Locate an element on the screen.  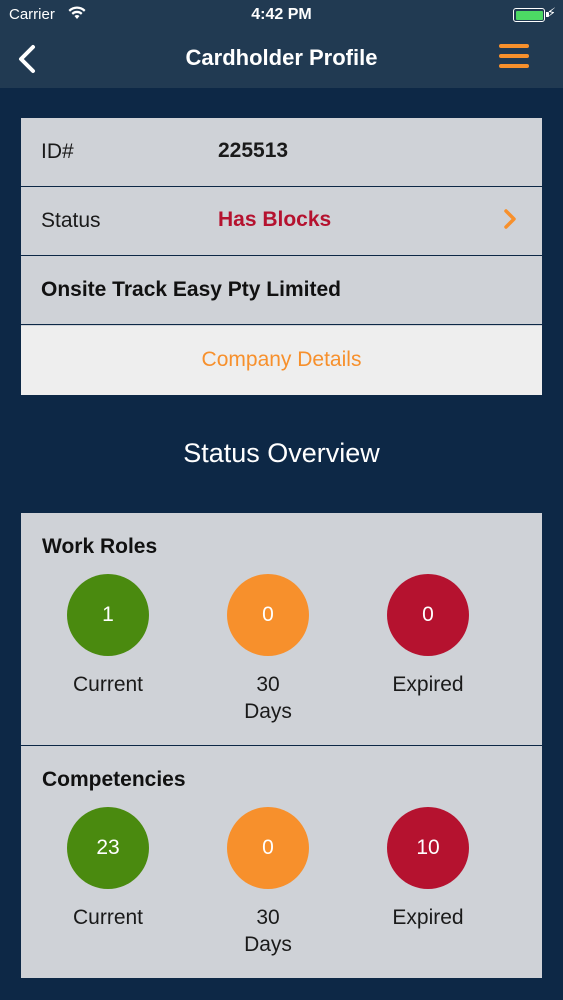
work-roles-expired: 0 Expired is located at coordinates (428, 636).